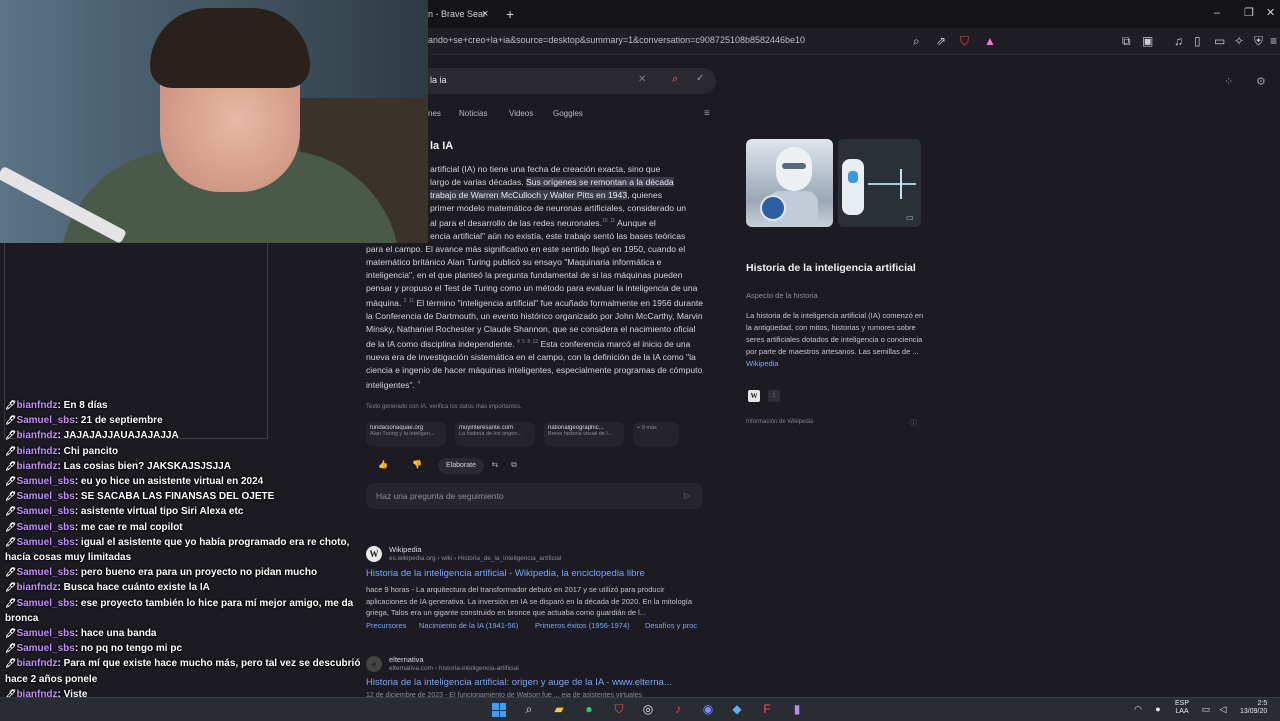 This screenshot has height=721, width=1280. Describe the element at coordinates (386, 625) in the screenshot. I see `sitelink: Precursores` at that location.